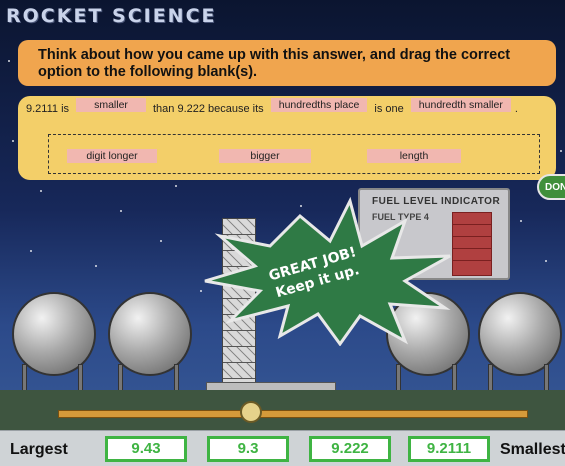  I want to click on blank-1-chip: smaller, so click(111, 105).